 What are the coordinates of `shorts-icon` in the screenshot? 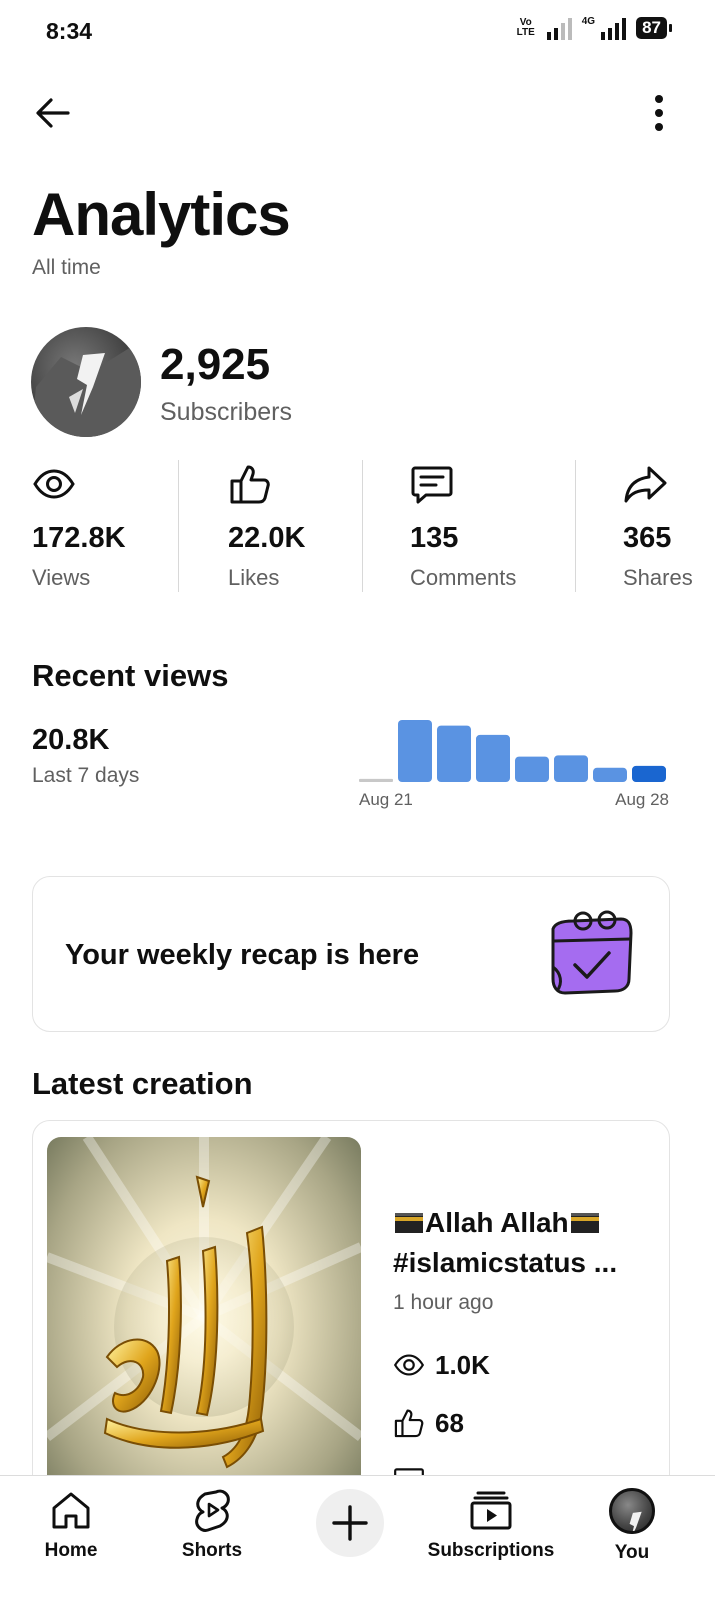 It's located at (212, 1510).